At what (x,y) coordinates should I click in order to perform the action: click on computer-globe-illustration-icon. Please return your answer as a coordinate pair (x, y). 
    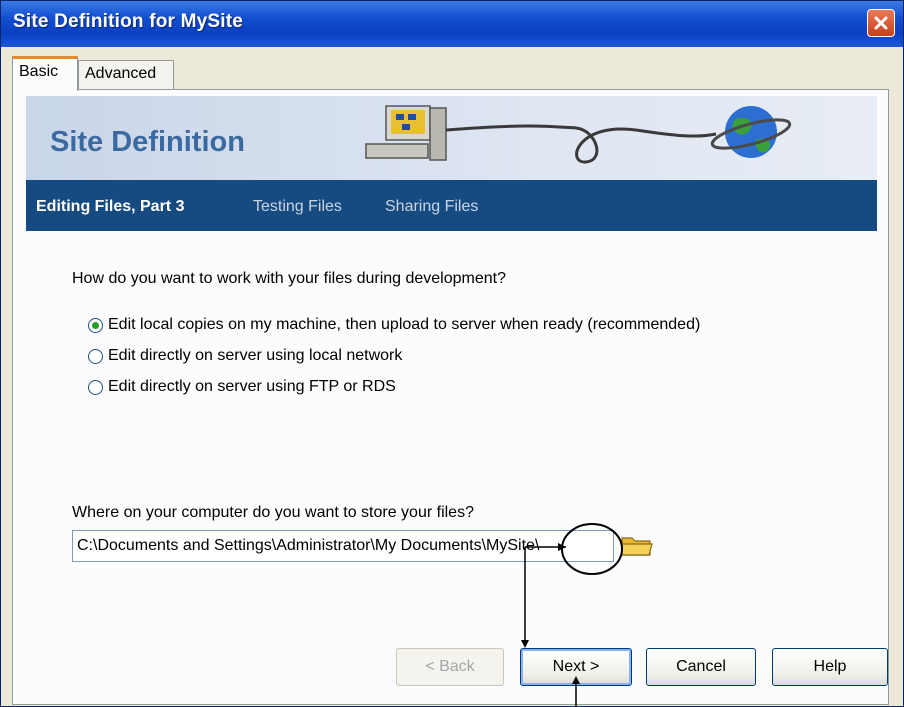
    Looking at the image, I should click on (578, 134).